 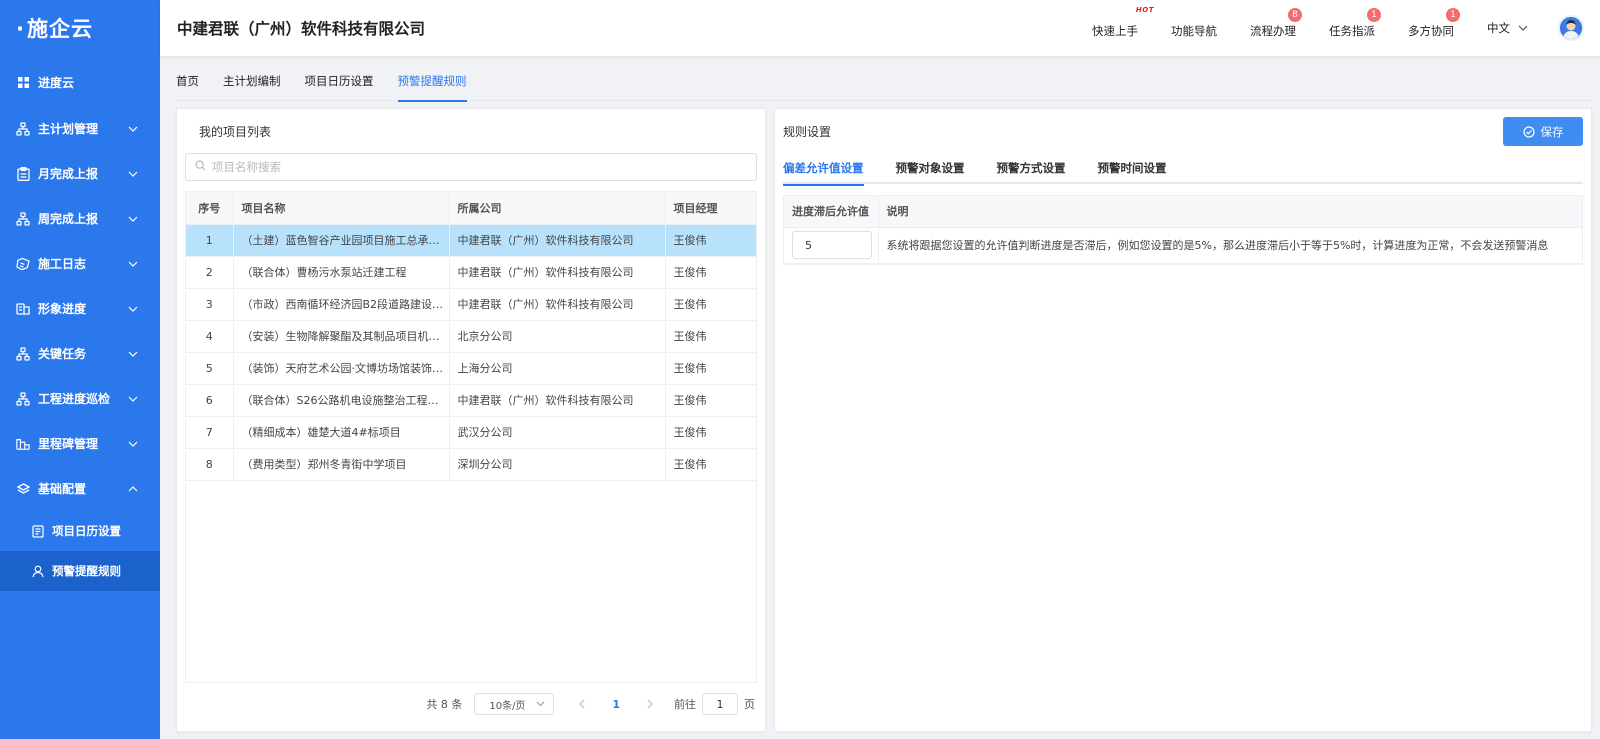 I want to click on prev-page-button, so click(x=582, y=704).